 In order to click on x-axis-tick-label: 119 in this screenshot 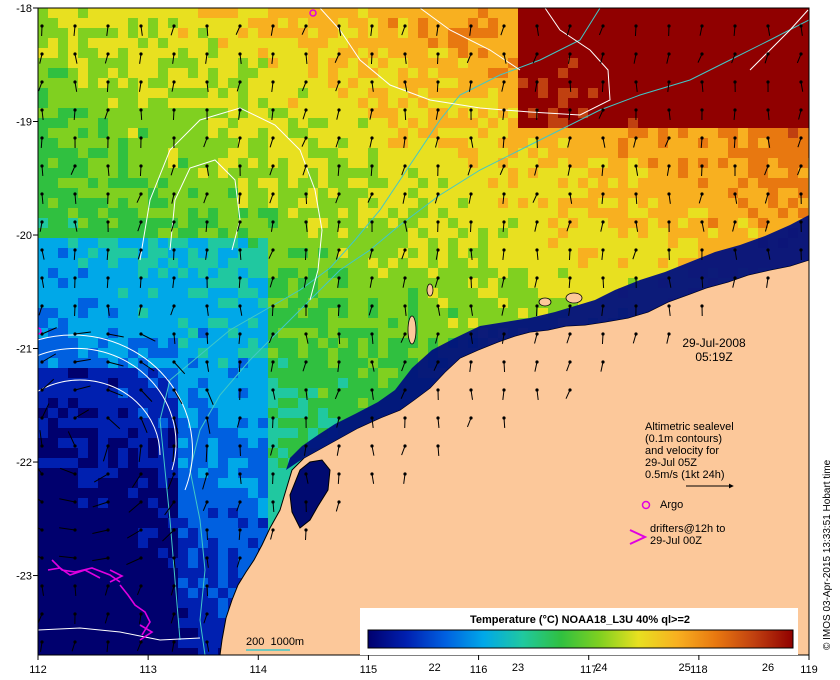, I will do `click(809, 670)`.